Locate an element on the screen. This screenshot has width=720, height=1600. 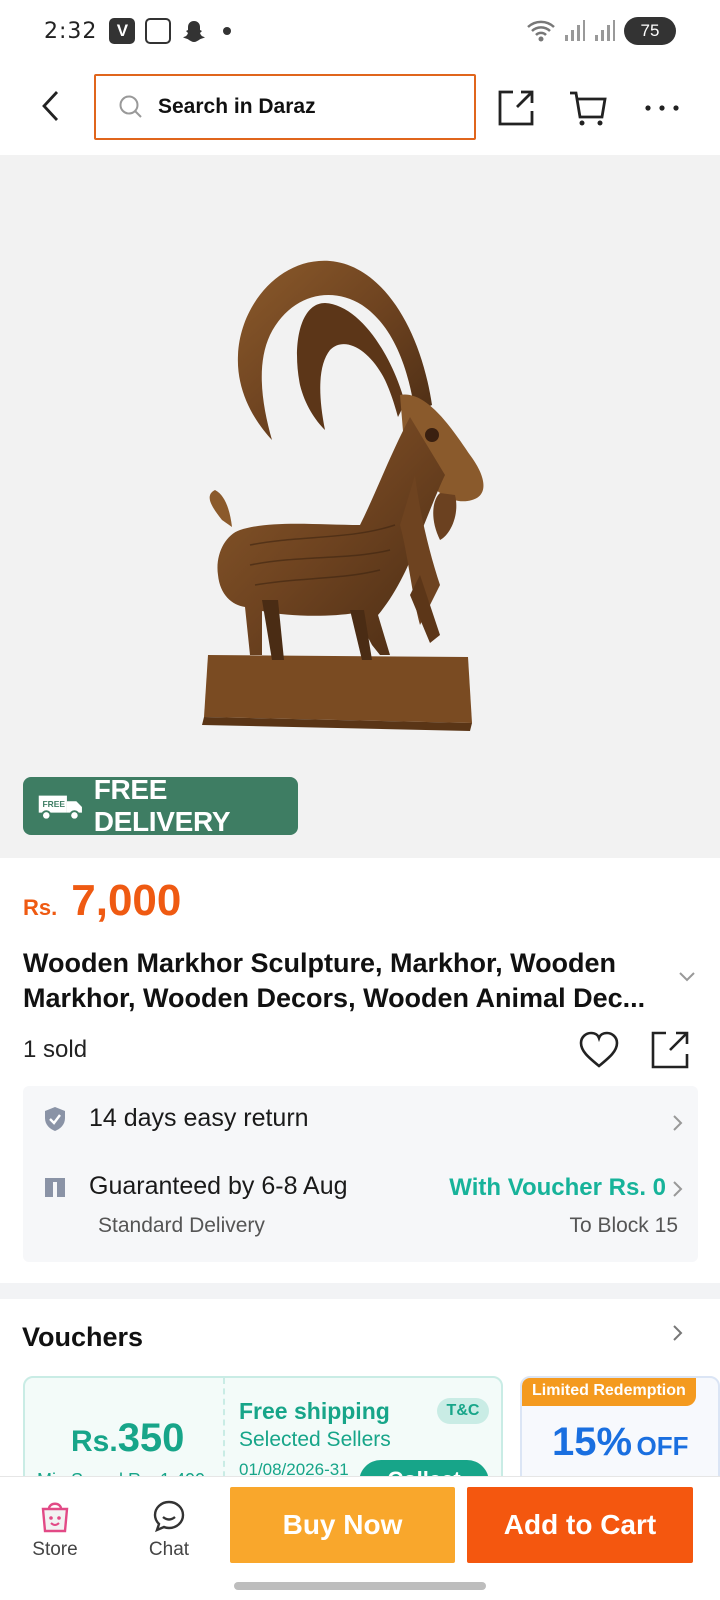
more-dots-icon is located at coordinates (662, 108).